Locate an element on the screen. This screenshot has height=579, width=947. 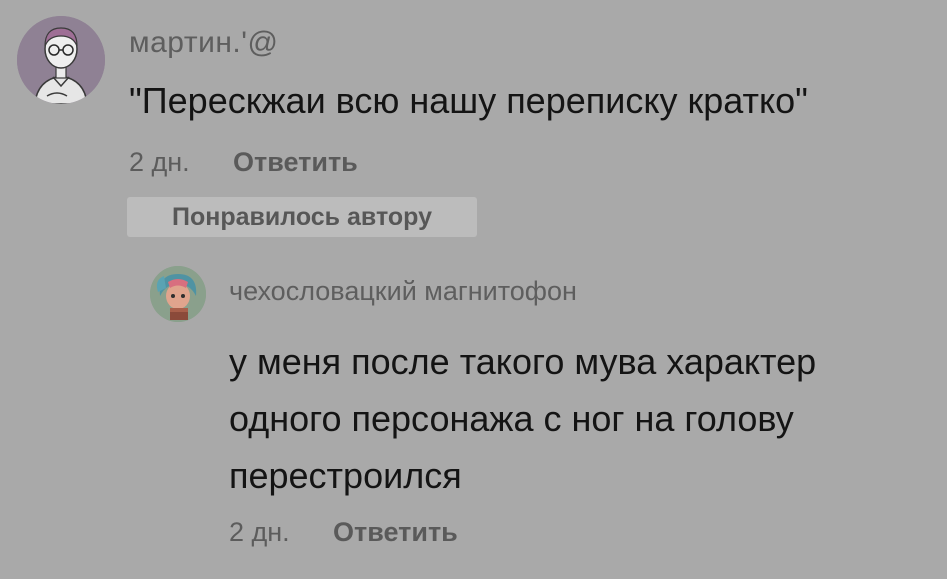
cartoon-boy-avatar-icon is located at coordinates (61, 60).